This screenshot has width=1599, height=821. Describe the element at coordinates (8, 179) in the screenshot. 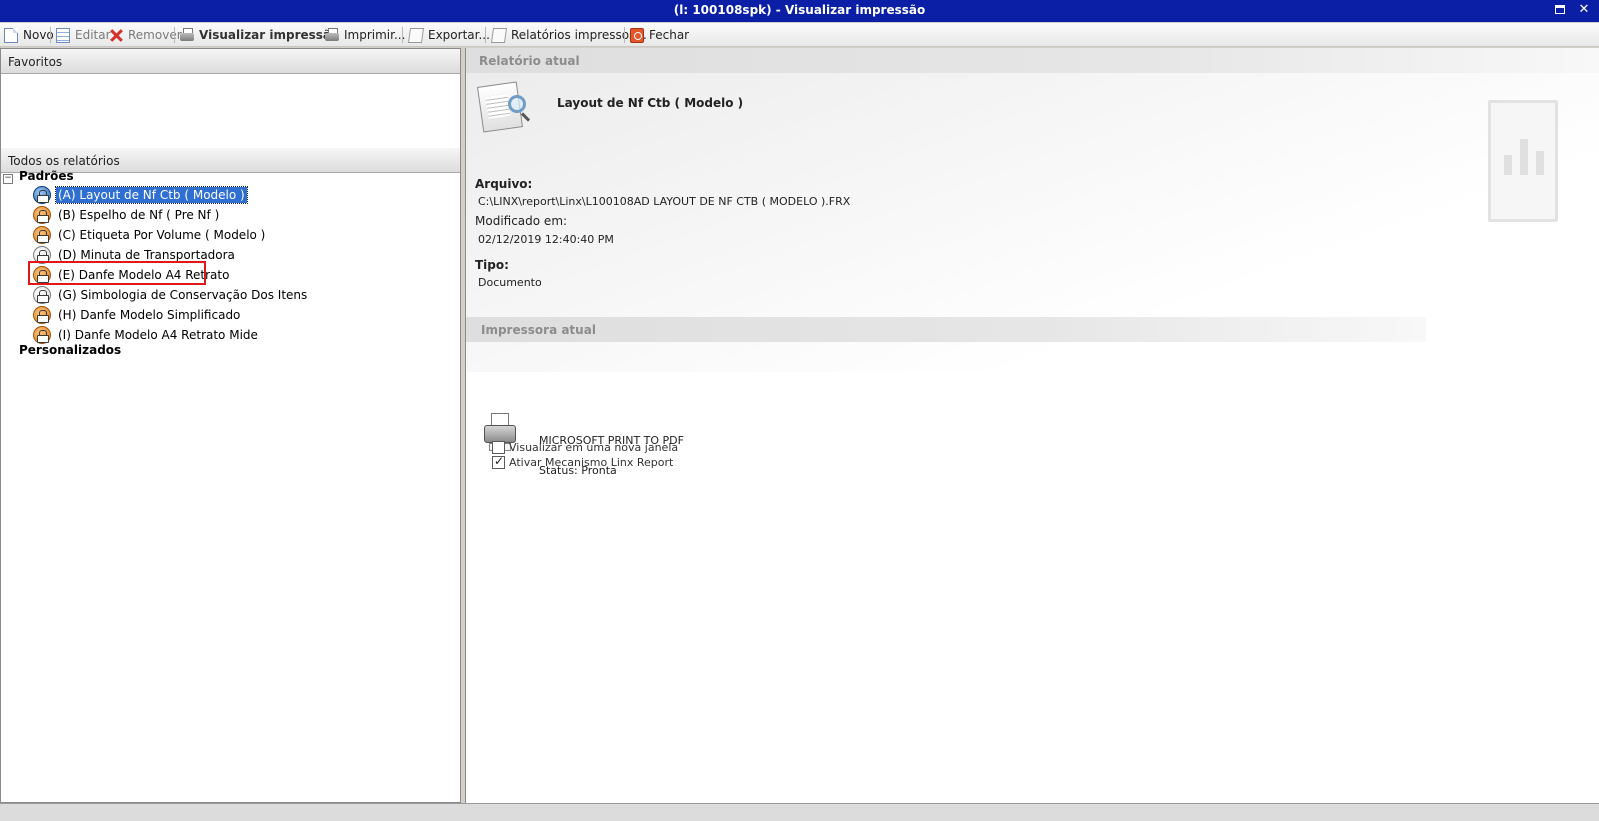

I see `collapse-toggle: −` at that location.